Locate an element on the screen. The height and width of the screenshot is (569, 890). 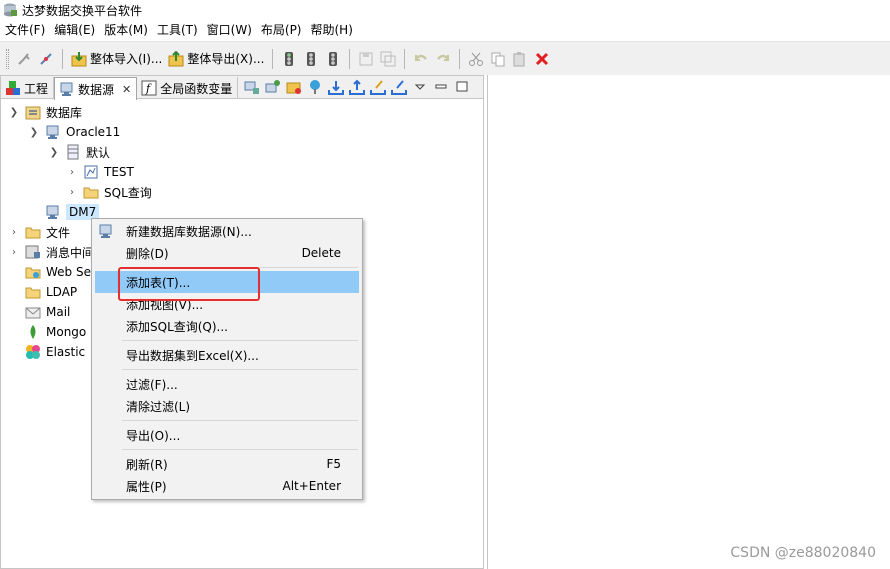
menu-help: 帮助(H) is located at coordinates (333, 30).